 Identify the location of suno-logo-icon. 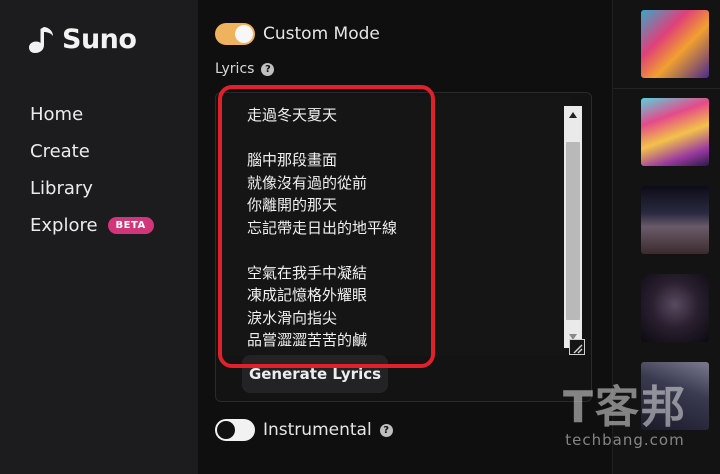
(41, 39).